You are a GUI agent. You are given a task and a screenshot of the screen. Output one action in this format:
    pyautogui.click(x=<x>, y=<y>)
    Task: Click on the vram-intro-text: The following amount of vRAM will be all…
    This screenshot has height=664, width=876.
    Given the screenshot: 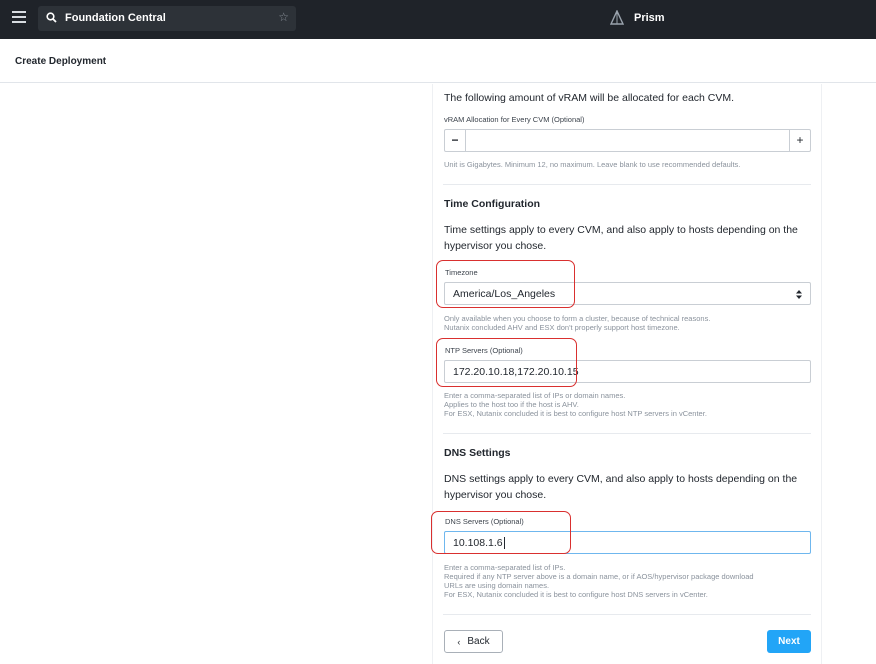 What is the action you would take?
    pyautogui.click(x=589, y=98)
    